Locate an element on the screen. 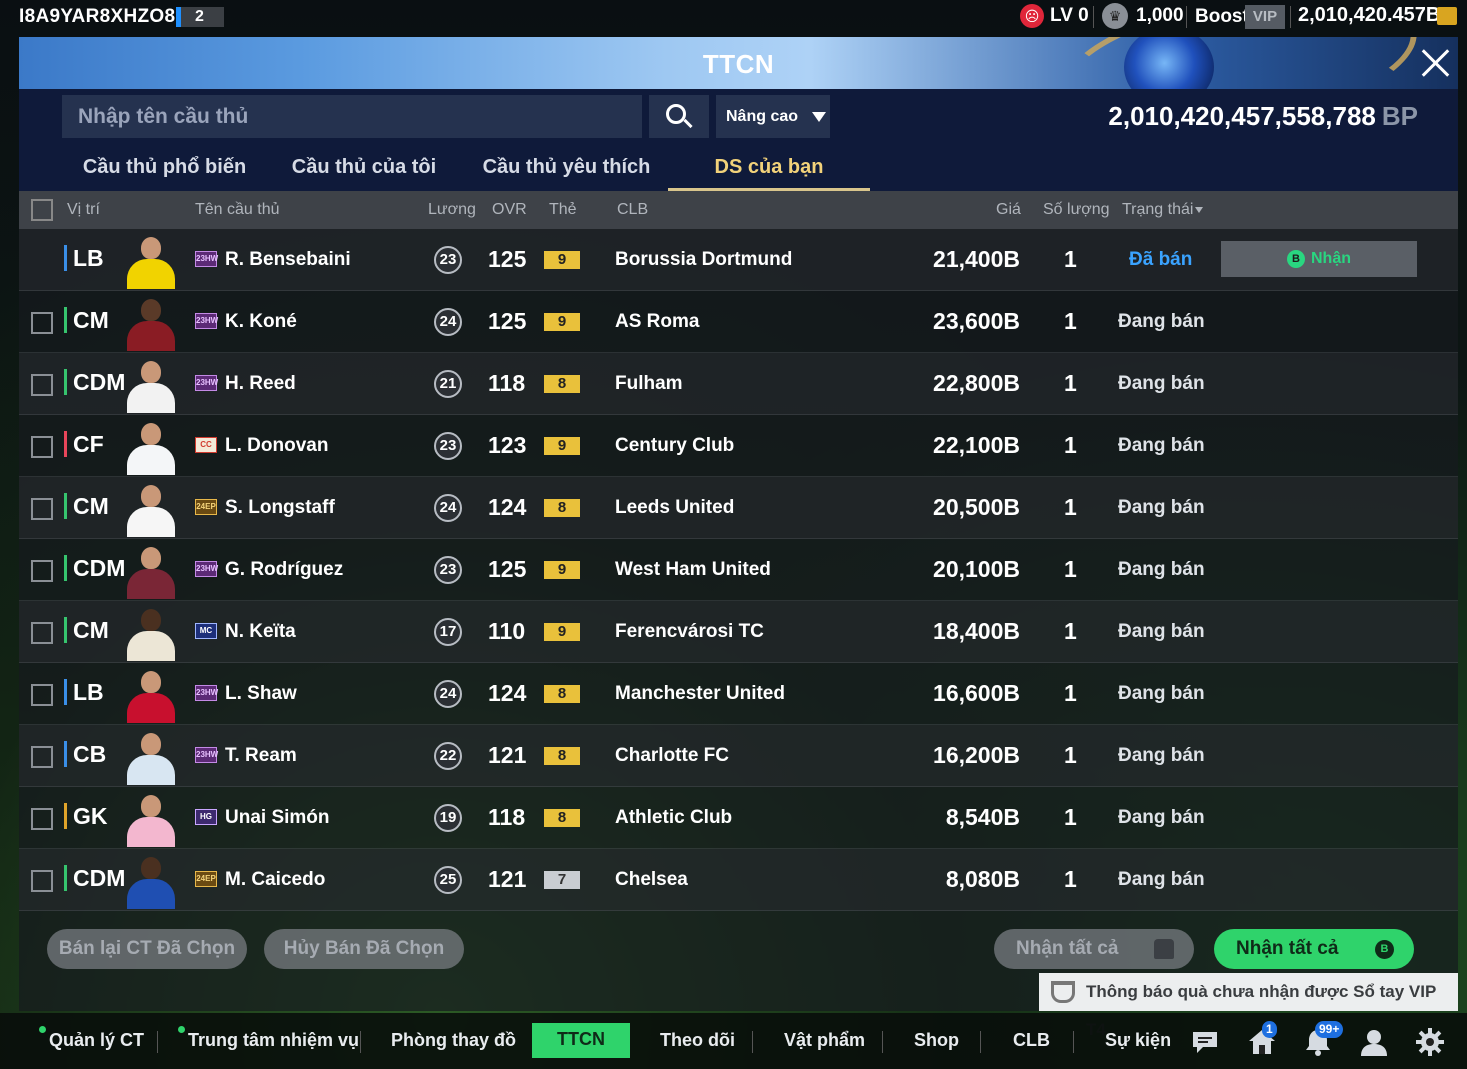 The image size is (1467, 1069). ovr-value: 121 is located at coordinates (507, 755).